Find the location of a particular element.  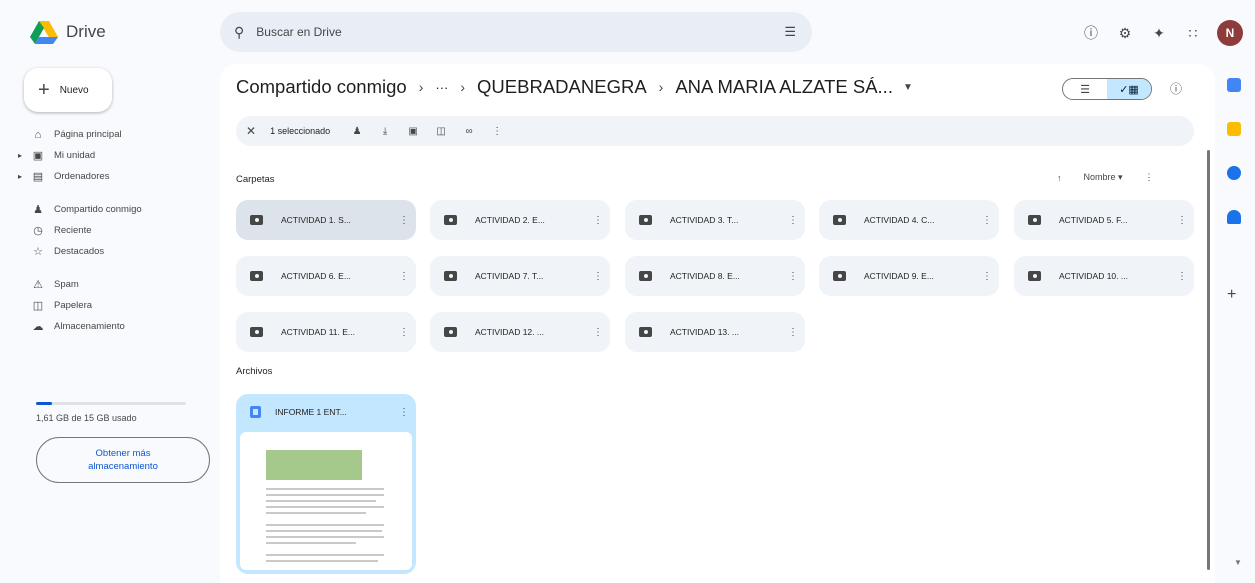

sidebar-item-storage: ☁ Almacenamiento is located at coordinates (113, 326).